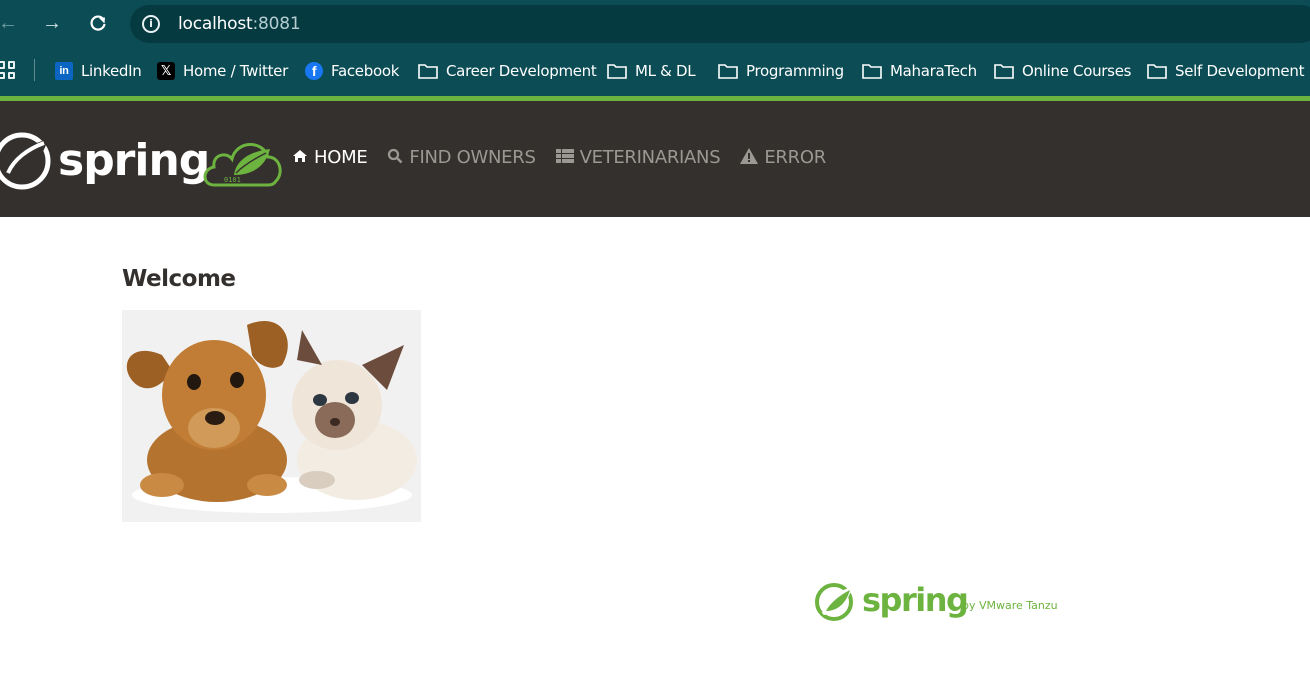 Image resolution: width=1310 pixels, height=692 pixels. I want to click on bookmark-facebook: f Facebook, so click(352, 71).